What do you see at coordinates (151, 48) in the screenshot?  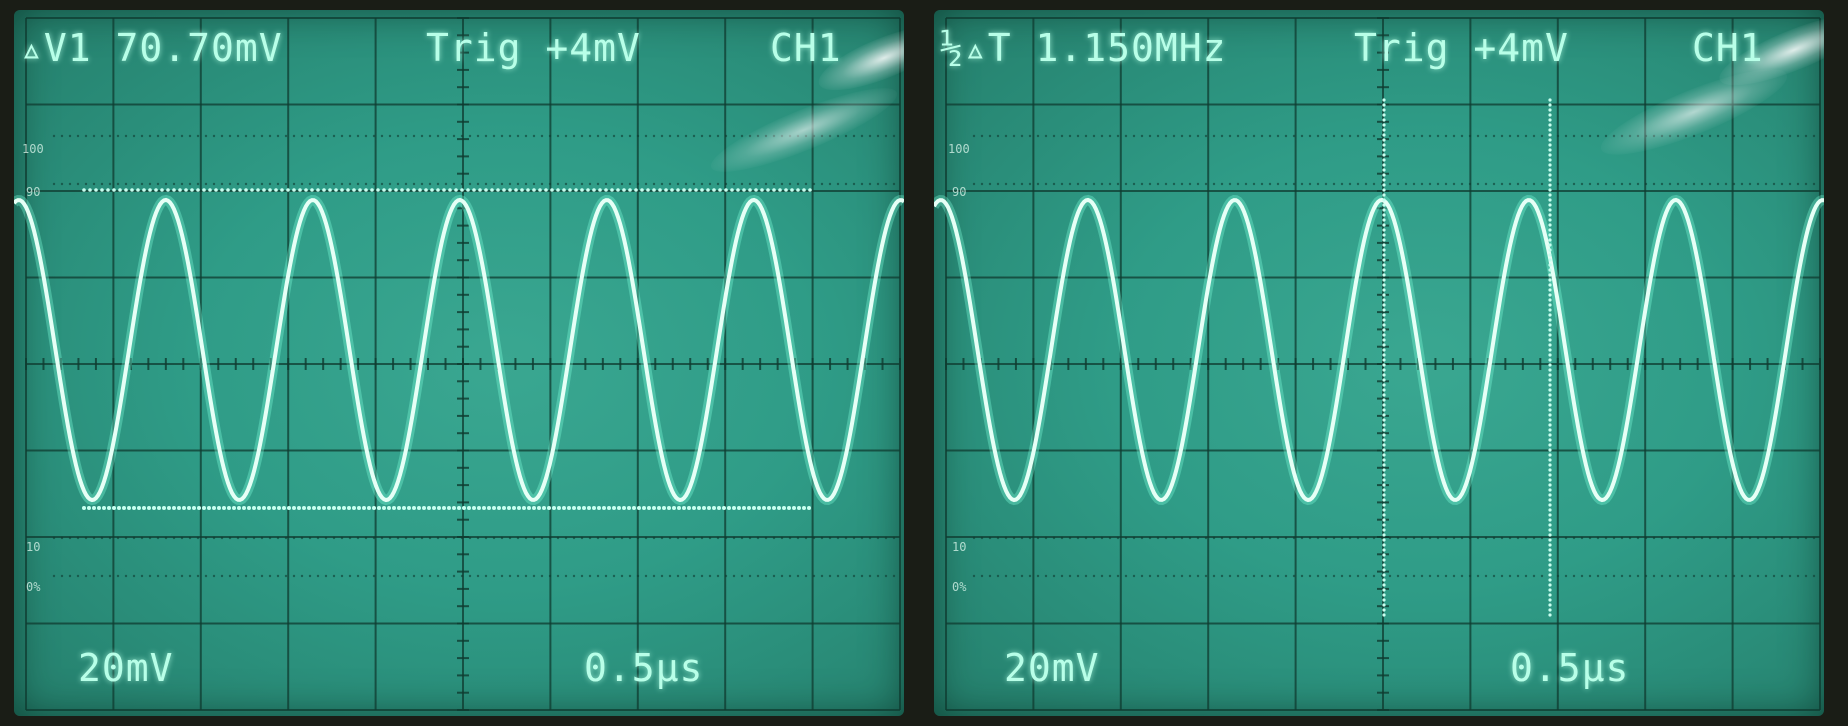 I see `delta-v-readout: ▵V1 70.70mV` at bounding box center [151, 48].